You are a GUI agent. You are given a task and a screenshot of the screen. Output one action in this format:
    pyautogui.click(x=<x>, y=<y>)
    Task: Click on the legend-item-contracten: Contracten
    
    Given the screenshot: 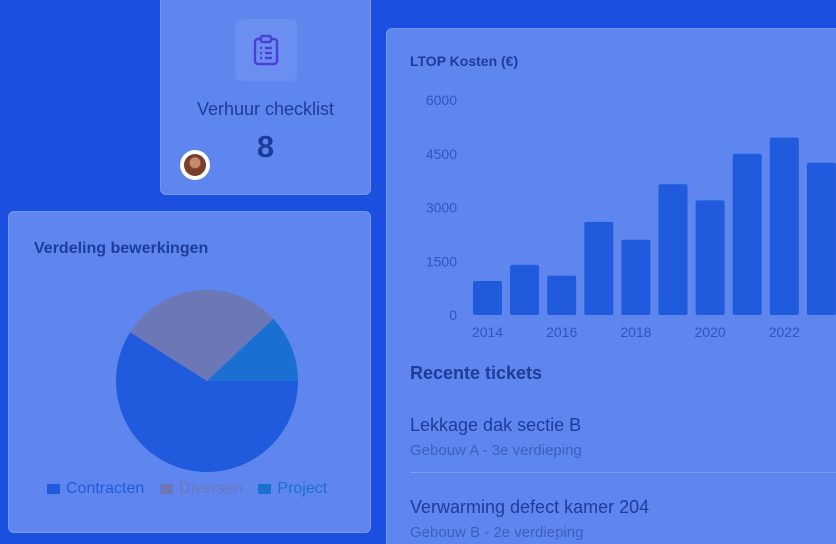 What is the action you would take?
    pyautogui.click(x=95, y=489)
    